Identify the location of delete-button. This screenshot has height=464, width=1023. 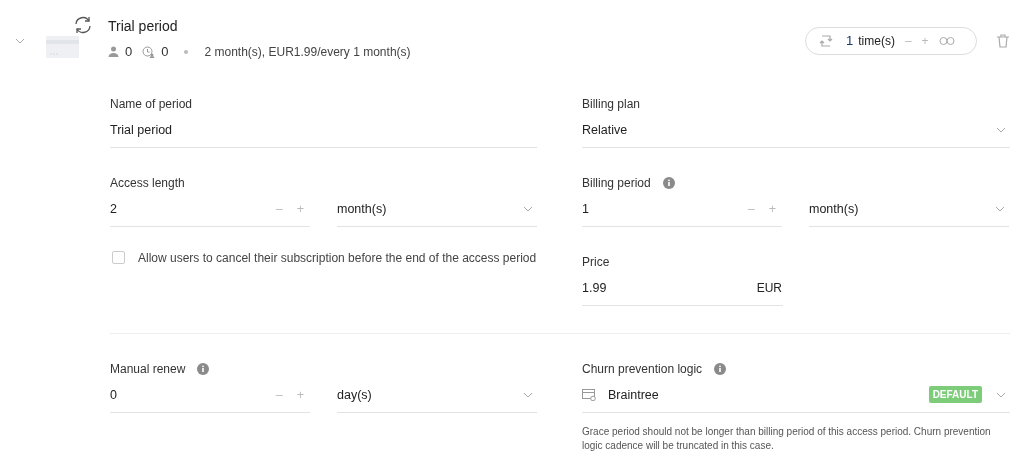
(1003, 41).